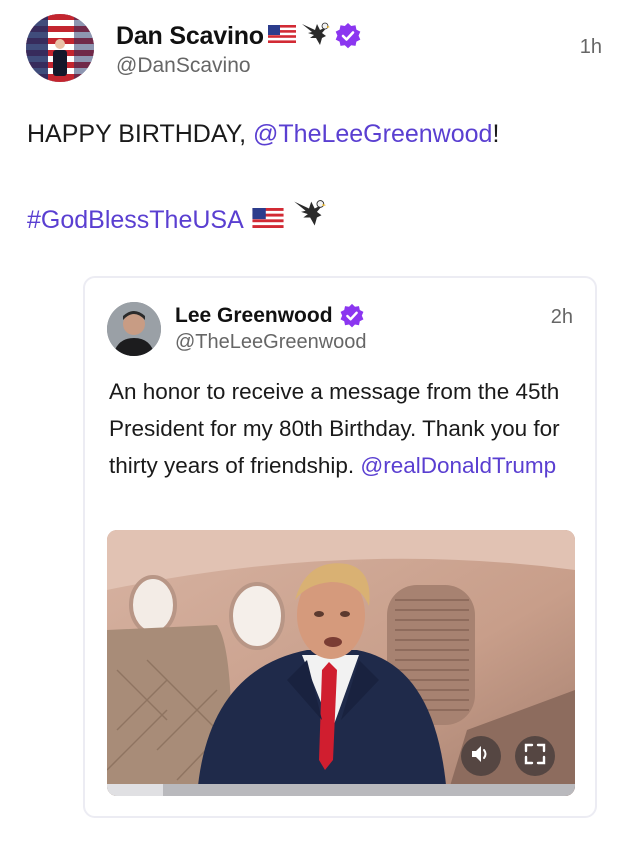 Image resolution: width=624 pixels, height=848 pixels. Describe the element at coordinates (254, 316) in the screenshot. I see `quoted-display-name: Lee Greenwood` at that location.